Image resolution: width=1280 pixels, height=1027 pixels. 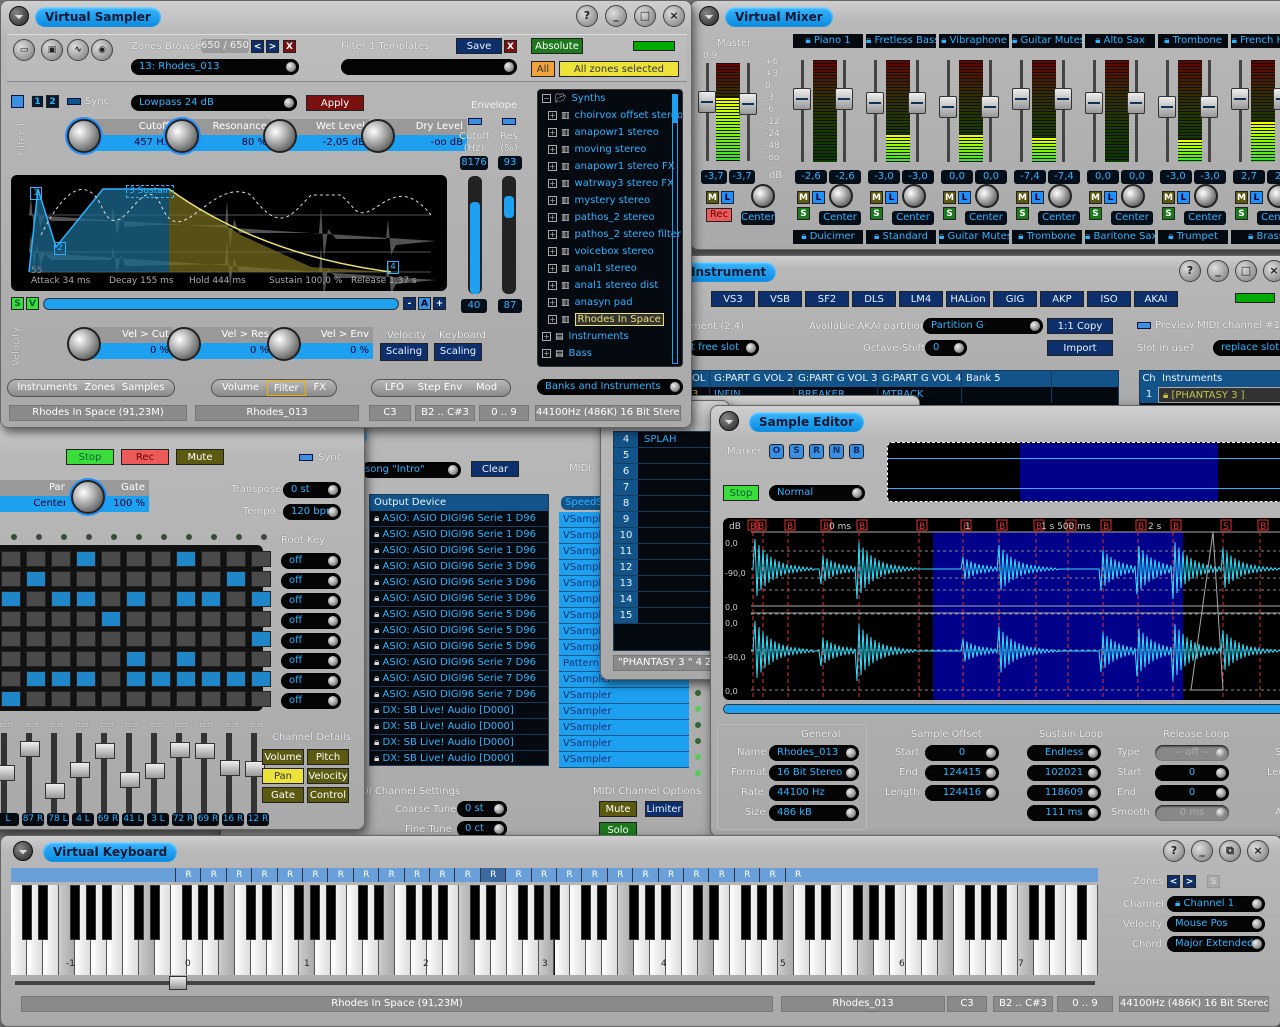 What do you see at coordinates (836, 451) in the screenshot?
I see `marker-button: N` at bounding box center [836, 451].